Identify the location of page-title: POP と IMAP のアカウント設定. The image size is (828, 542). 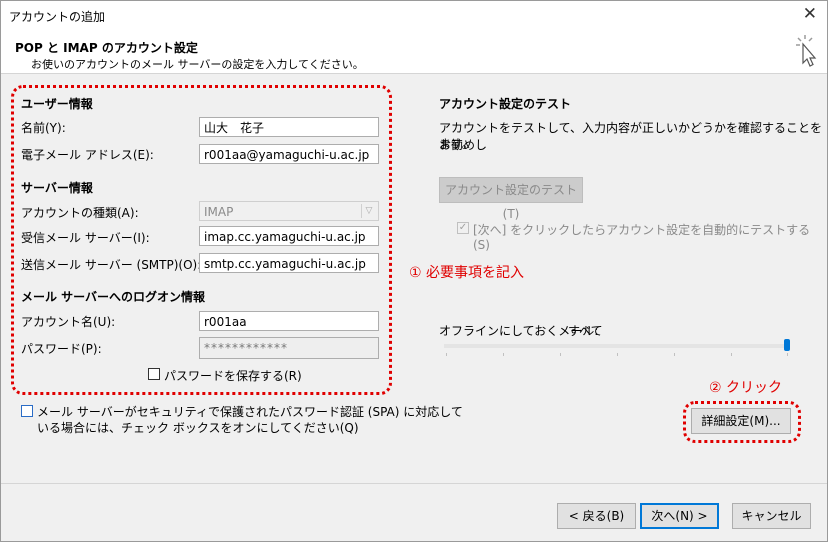
(106, 48).